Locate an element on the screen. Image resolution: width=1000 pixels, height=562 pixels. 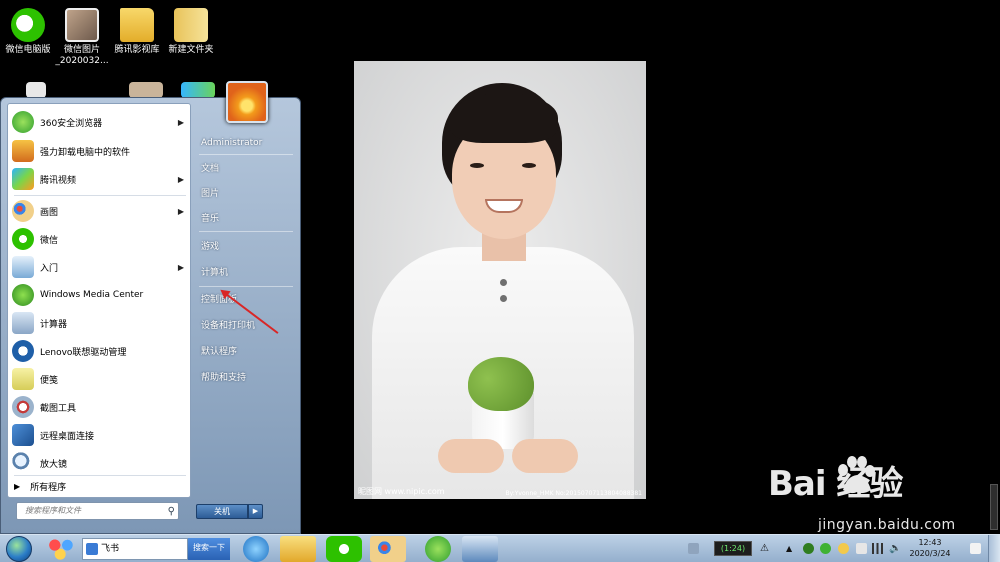
battery-tray-icon is located at coordinates (861, 548).